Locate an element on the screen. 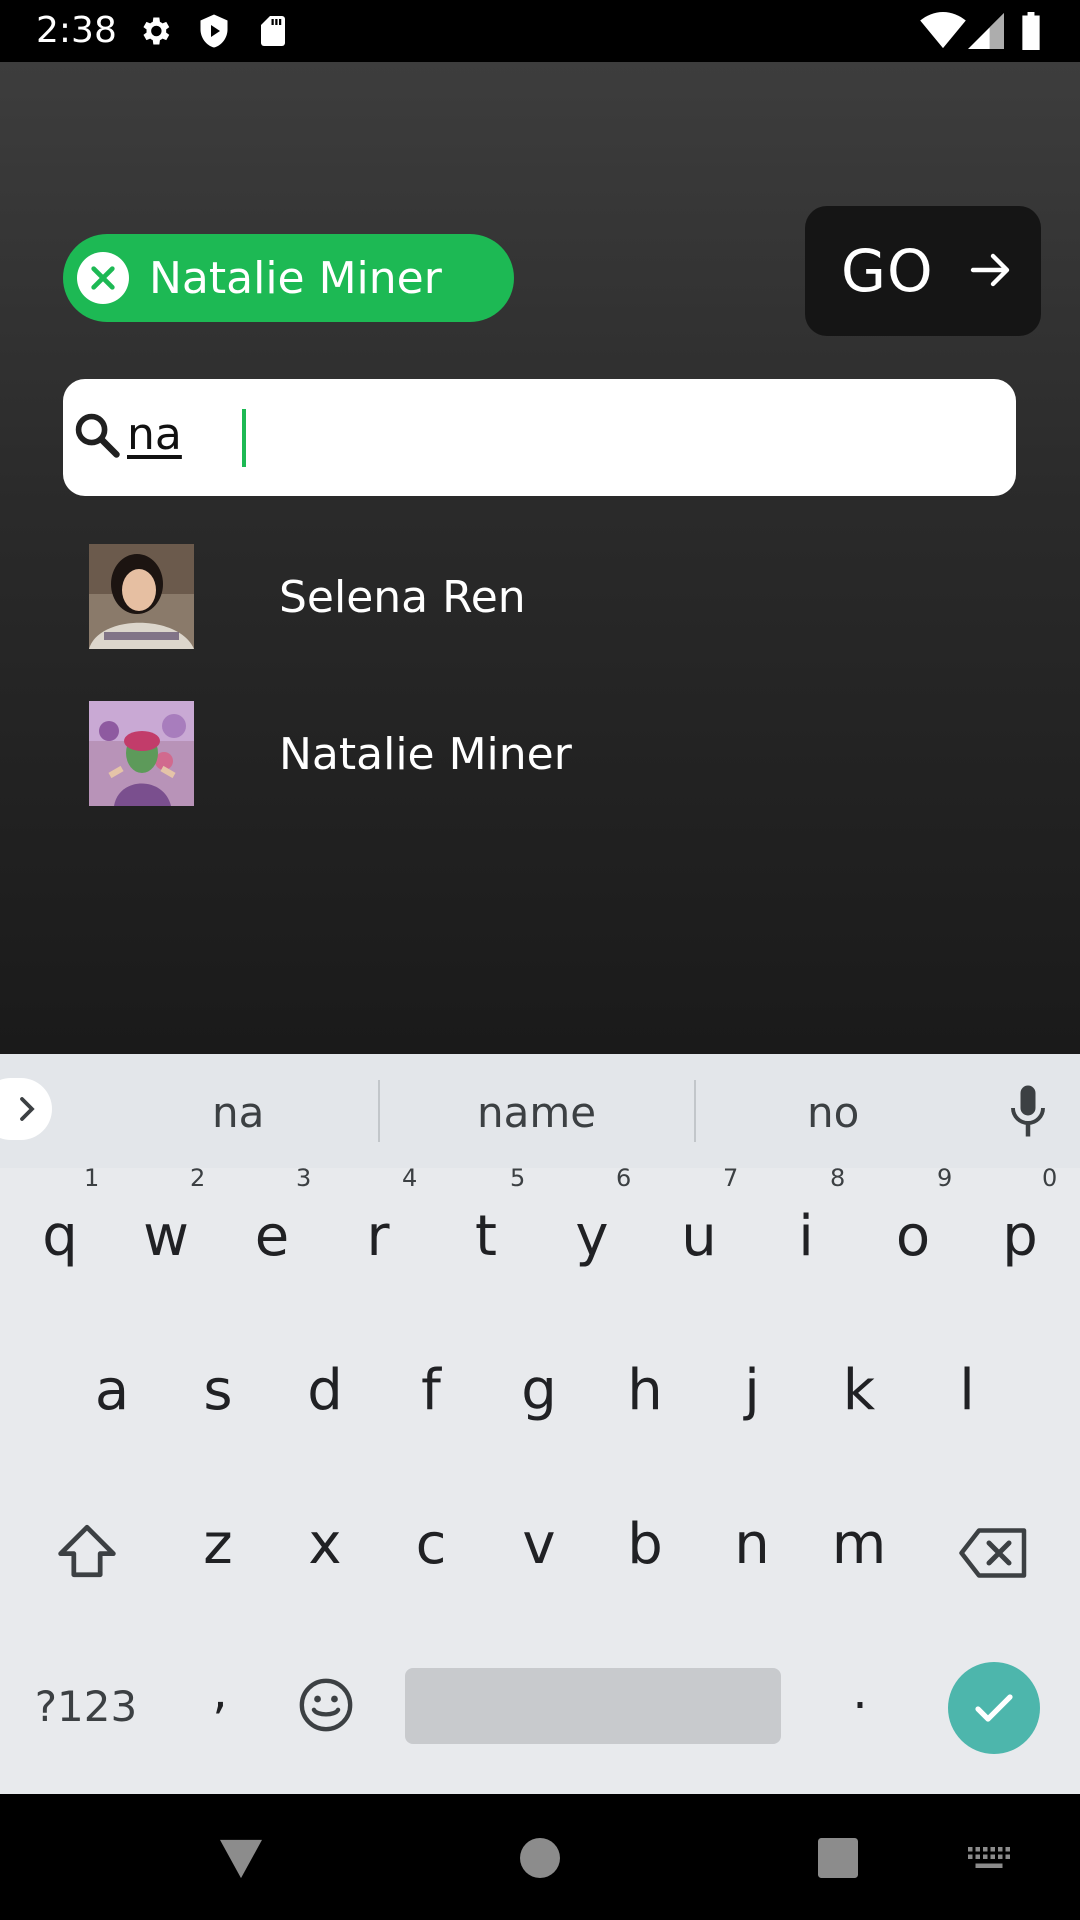 Image resolution: width=1080 pixels, height=1920 pixels. go-button: GO is located at coordinates (923, 271).